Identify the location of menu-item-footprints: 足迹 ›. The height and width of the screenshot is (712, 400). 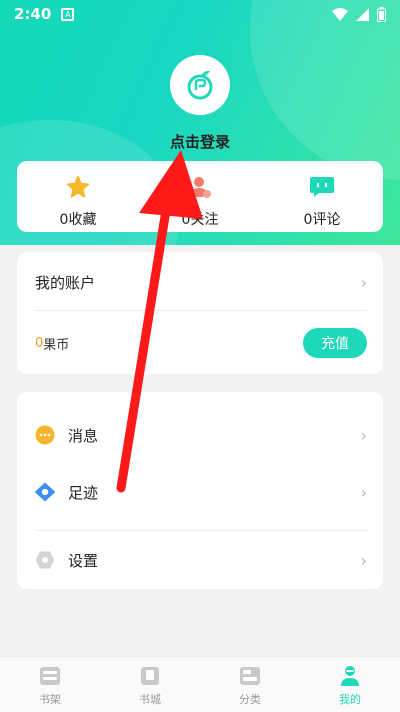
(201, 492).